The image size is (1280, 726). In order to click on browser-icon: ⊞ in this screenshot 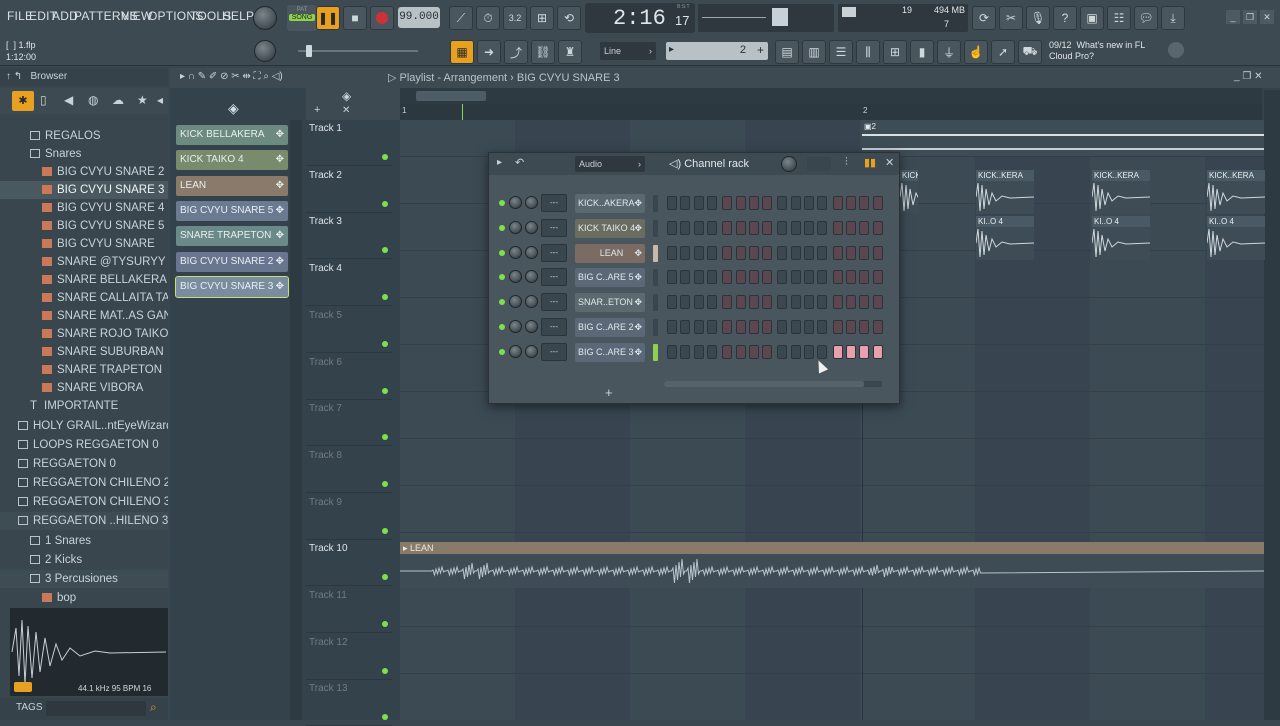, I will do `click(895, 52)`.